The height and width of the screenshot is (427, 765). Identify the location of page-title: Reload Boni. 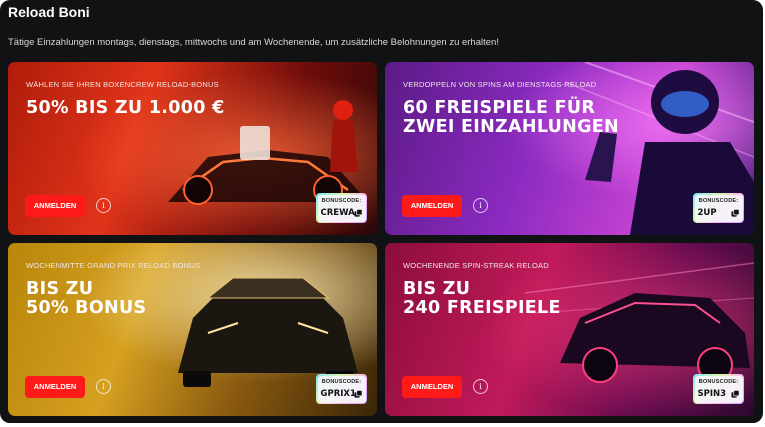
(49, 12).